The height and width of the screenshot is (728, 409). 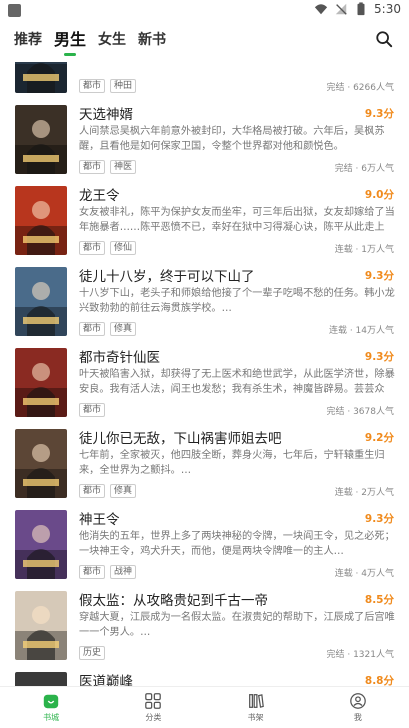 I want to click on status-bar: 5:30, so click(x=204, y=11).